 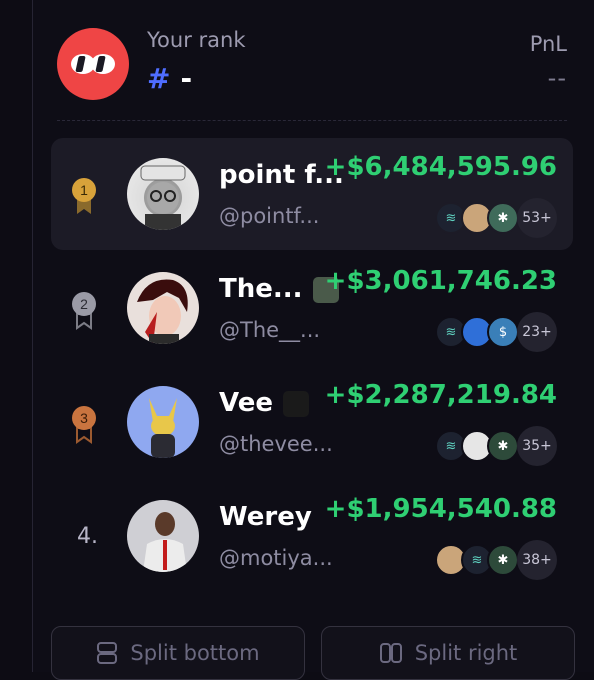 I want to click on token-stack: ≋ ✱ 38+, so click(x=496, y=560).